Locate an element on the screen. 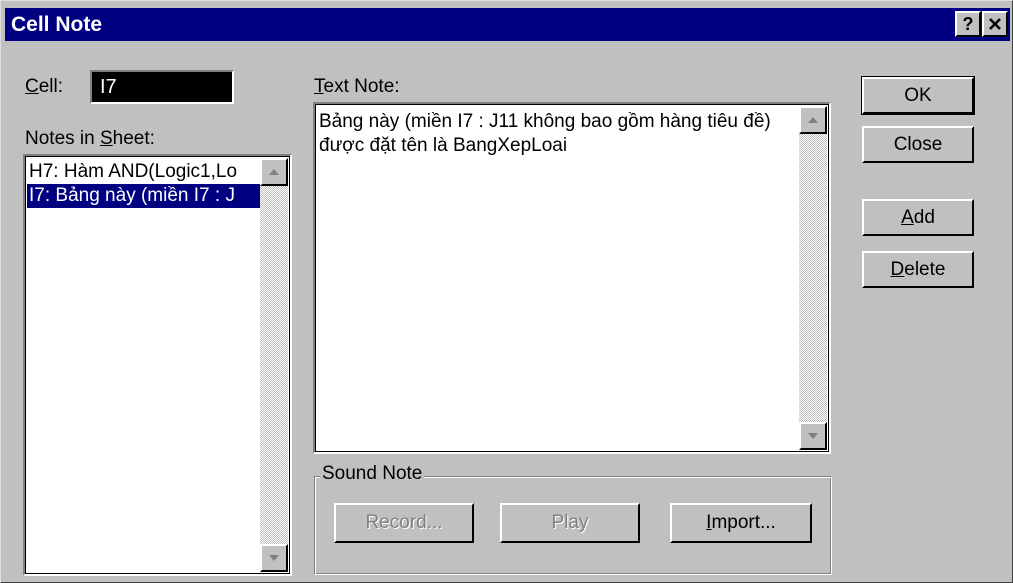 This screenshot has width=1013, height=583. add-button: Add is located at coordinates (918, 217).